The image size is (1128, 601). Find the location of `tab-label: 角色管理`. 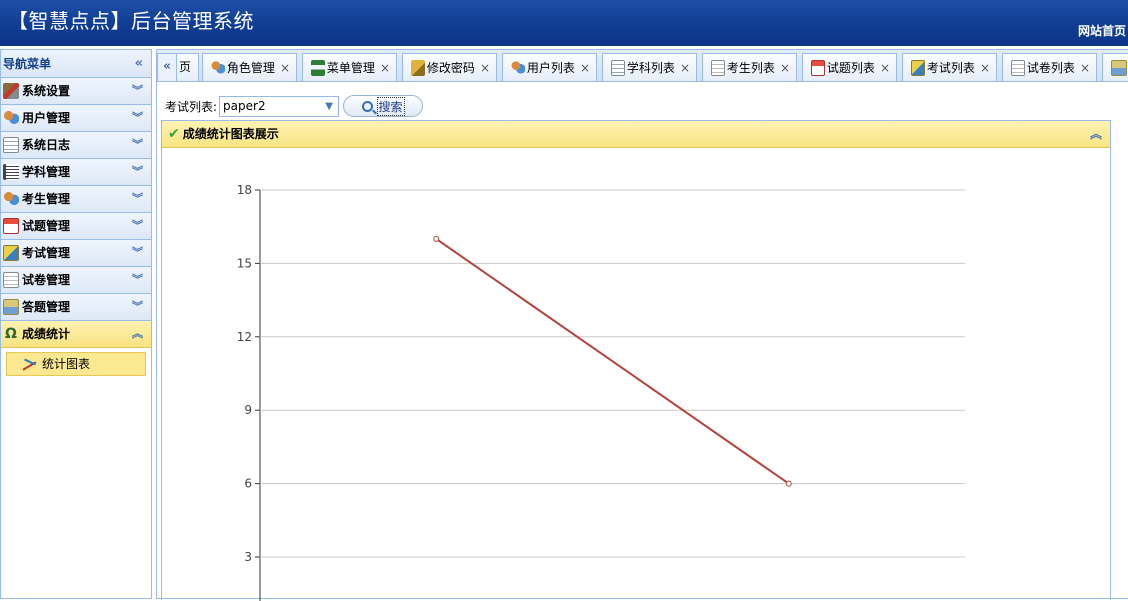

tab-label: 角色管理 is located at coordinates (250, 68).